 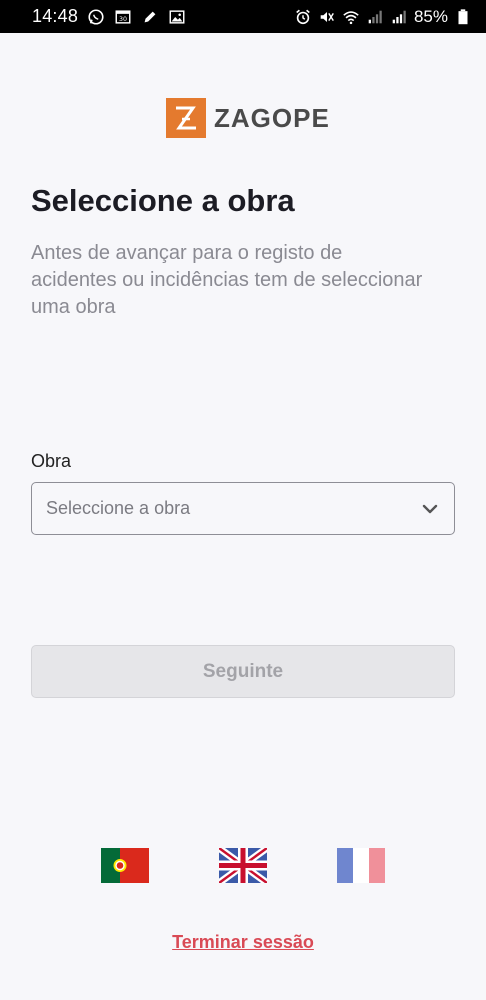 What do you see at coordinates (243, 671) in the screenshot?
I see `next-button: Seguinte` at bounding box center [243, 671].